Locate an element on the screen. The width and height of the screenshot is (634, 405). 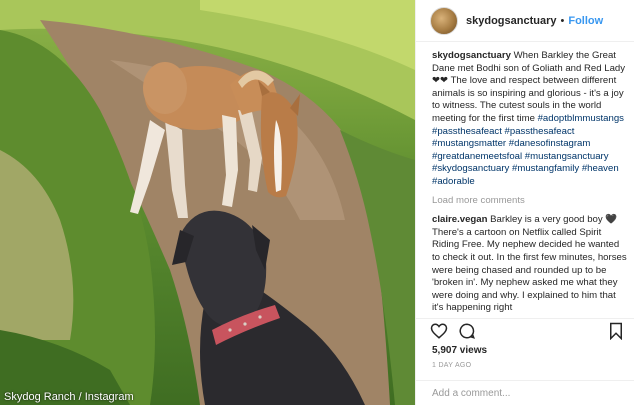
follow-button: Follow is located at coordinates (585, 21).